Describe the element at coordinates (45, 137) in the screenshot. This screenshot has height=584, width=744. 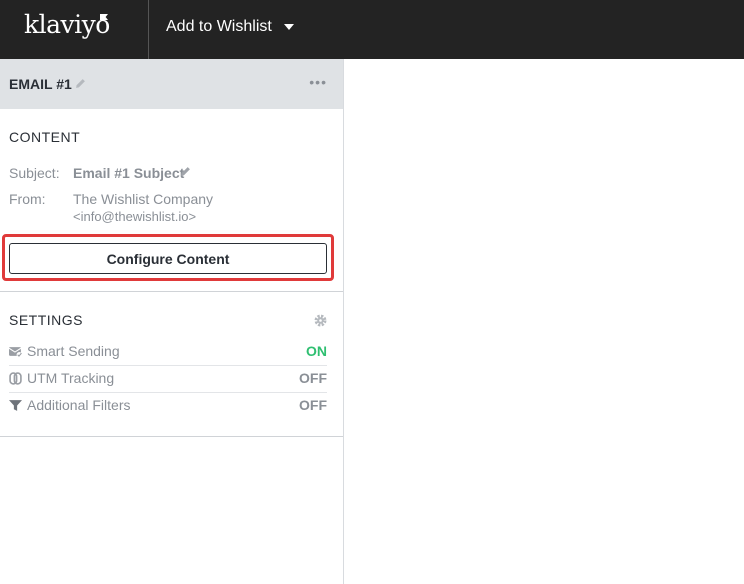
I see `content-heading: CONTENT` at that location.